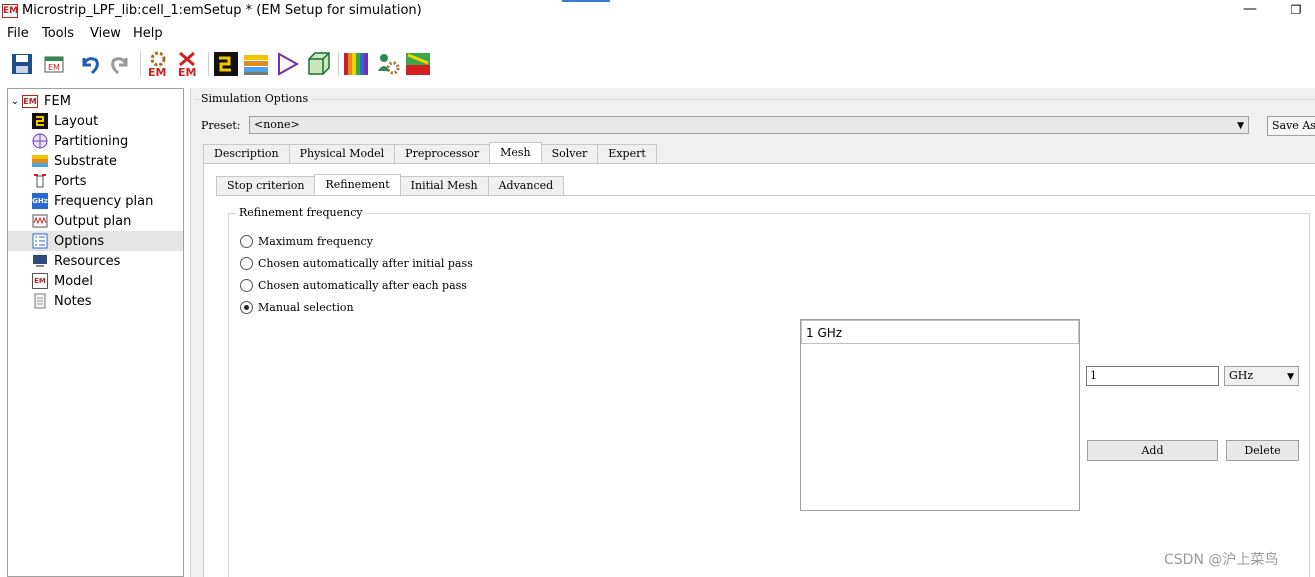 The width and height of the screenshot is (1315, 577). What do you see at coordinates (765, 195) in the screenshot?
I see `subtabs-divider` at bounding box center [765, 195].